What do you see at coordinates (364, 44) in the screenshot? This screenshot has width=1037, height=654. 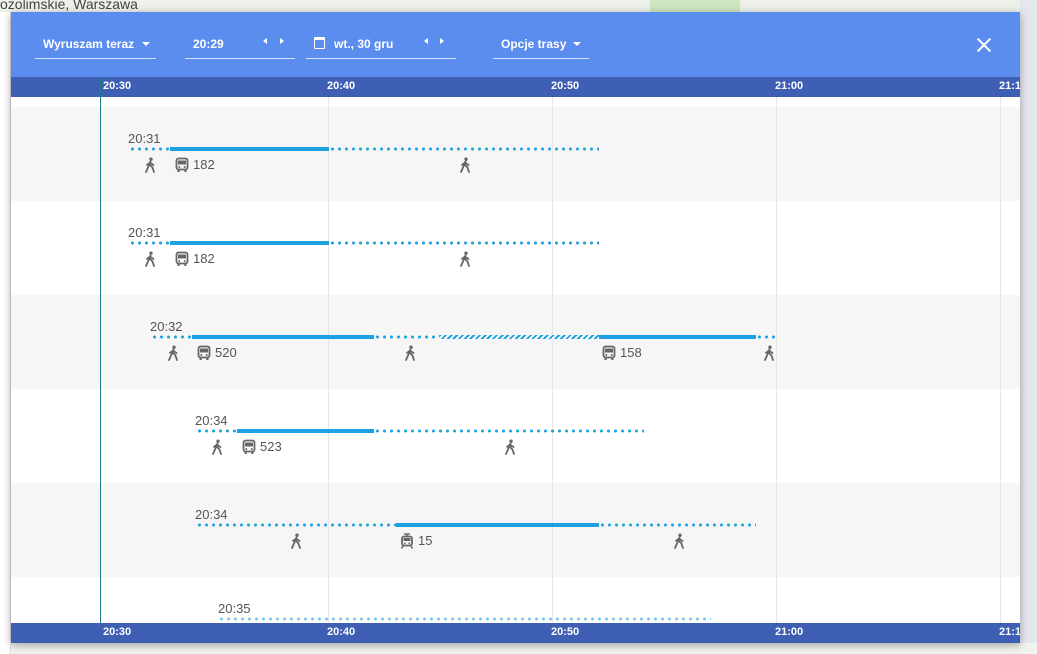 I see `date-value: wt., 30 gru` at bounding box center [364, 44].